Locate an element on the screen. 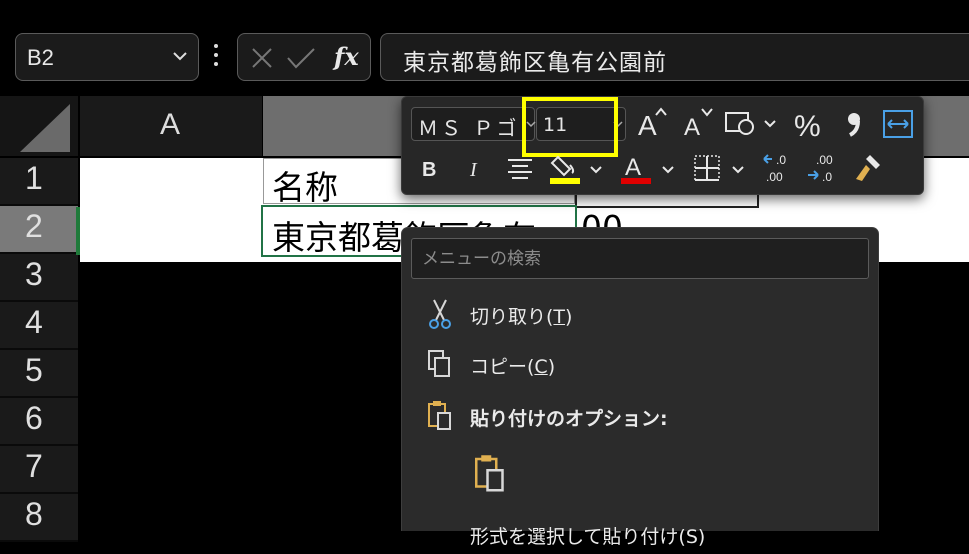  column-header-label: A is located at coordinates (170, 124).